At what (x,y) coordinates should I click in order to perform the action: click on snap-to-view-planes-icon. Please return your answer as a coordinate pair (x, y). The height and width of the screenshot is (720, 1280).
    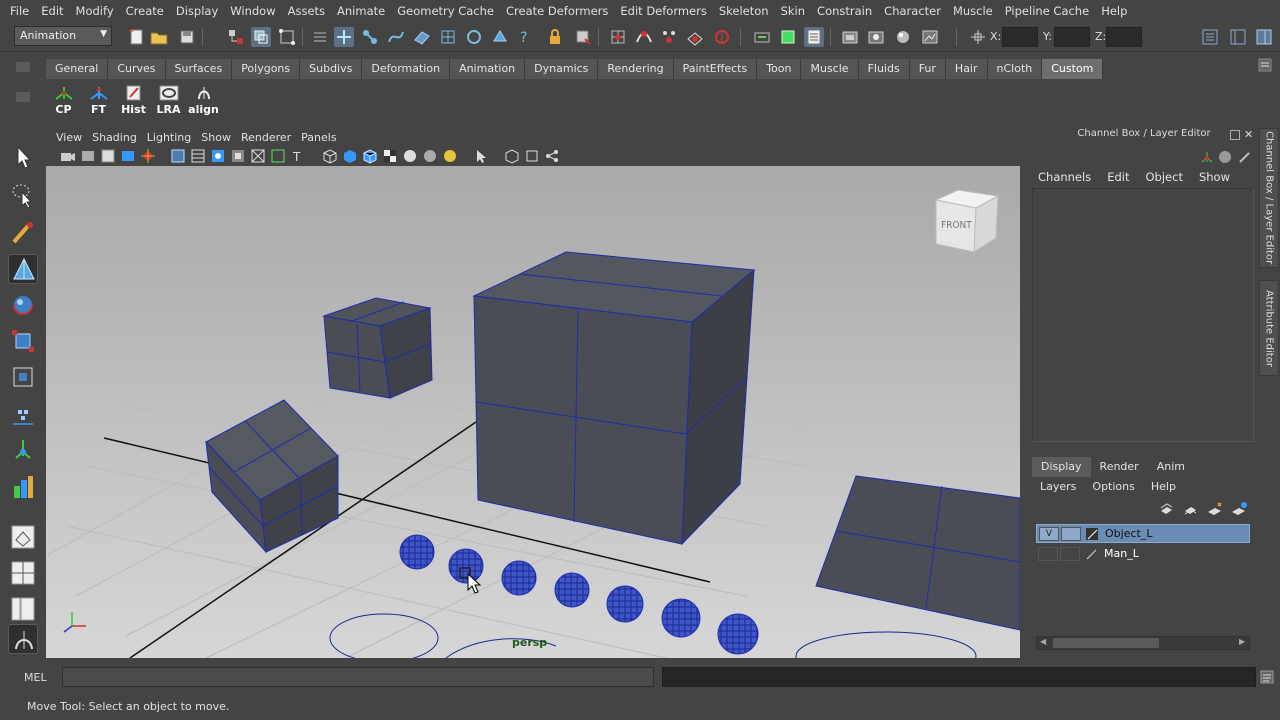
    Looking at the image, I should click on (695, 37).